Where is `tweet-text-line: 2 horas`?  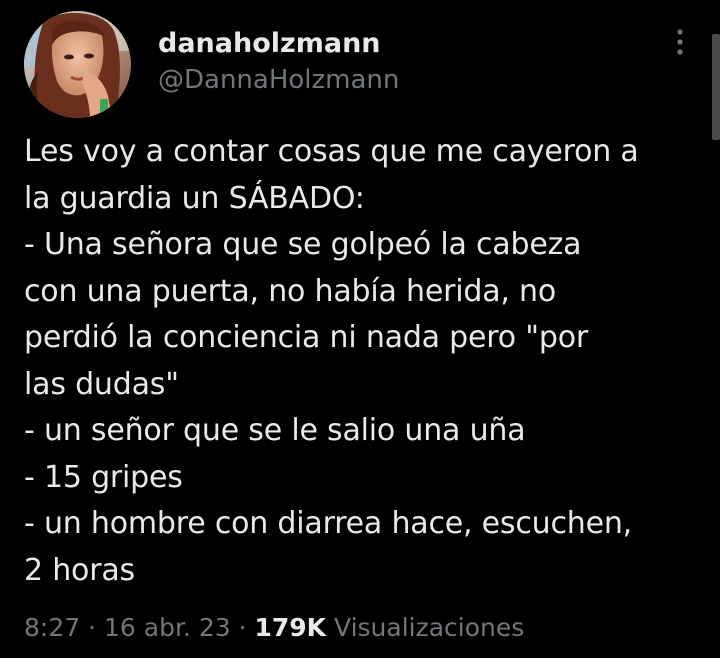
tweet-text-line: 2 horas is located at coordinates (79, 570).